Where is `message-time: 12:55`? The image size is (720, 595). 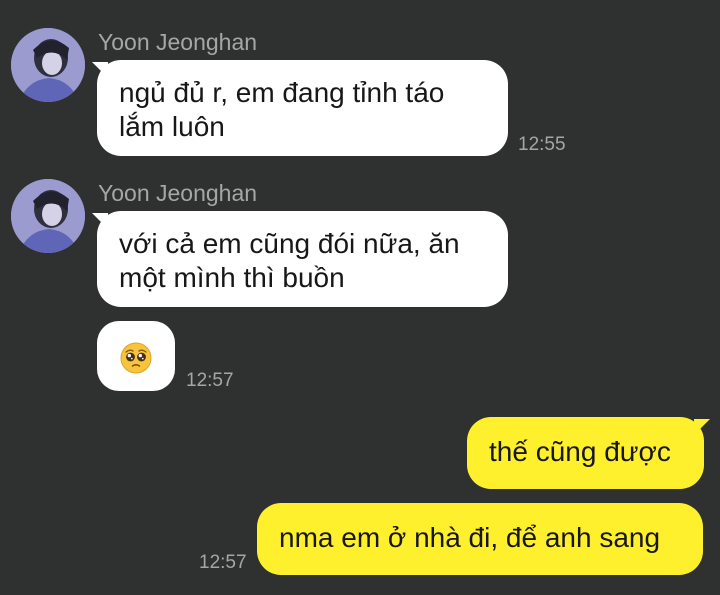 message-time: 12:55 is located at coordinates (542, 144).